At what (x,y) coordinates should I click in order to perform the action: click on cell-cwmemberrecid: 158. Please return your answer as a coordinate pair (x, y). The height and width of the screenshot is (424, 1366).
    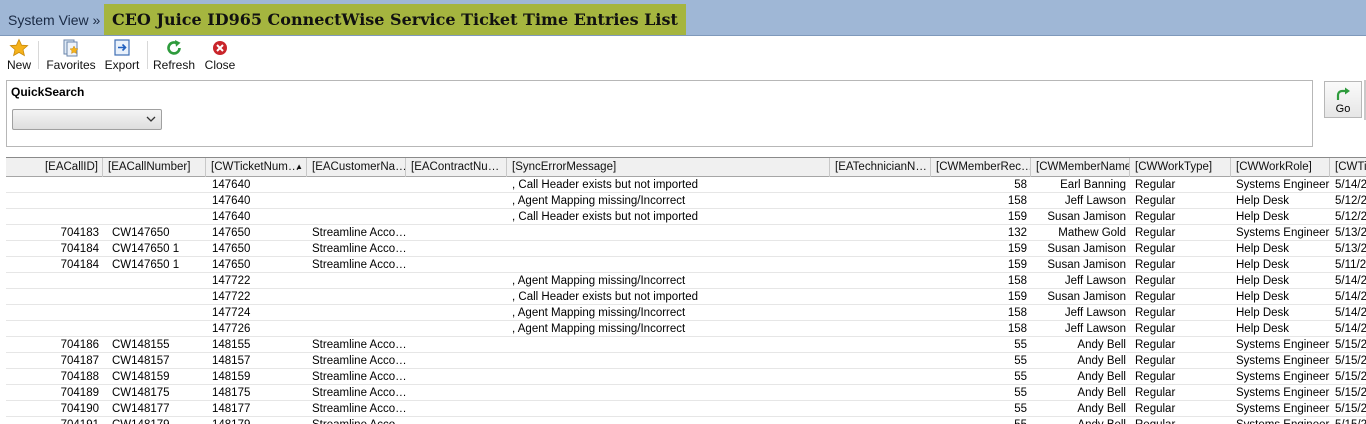
    Looking at the image, I should click on (1017, 201).